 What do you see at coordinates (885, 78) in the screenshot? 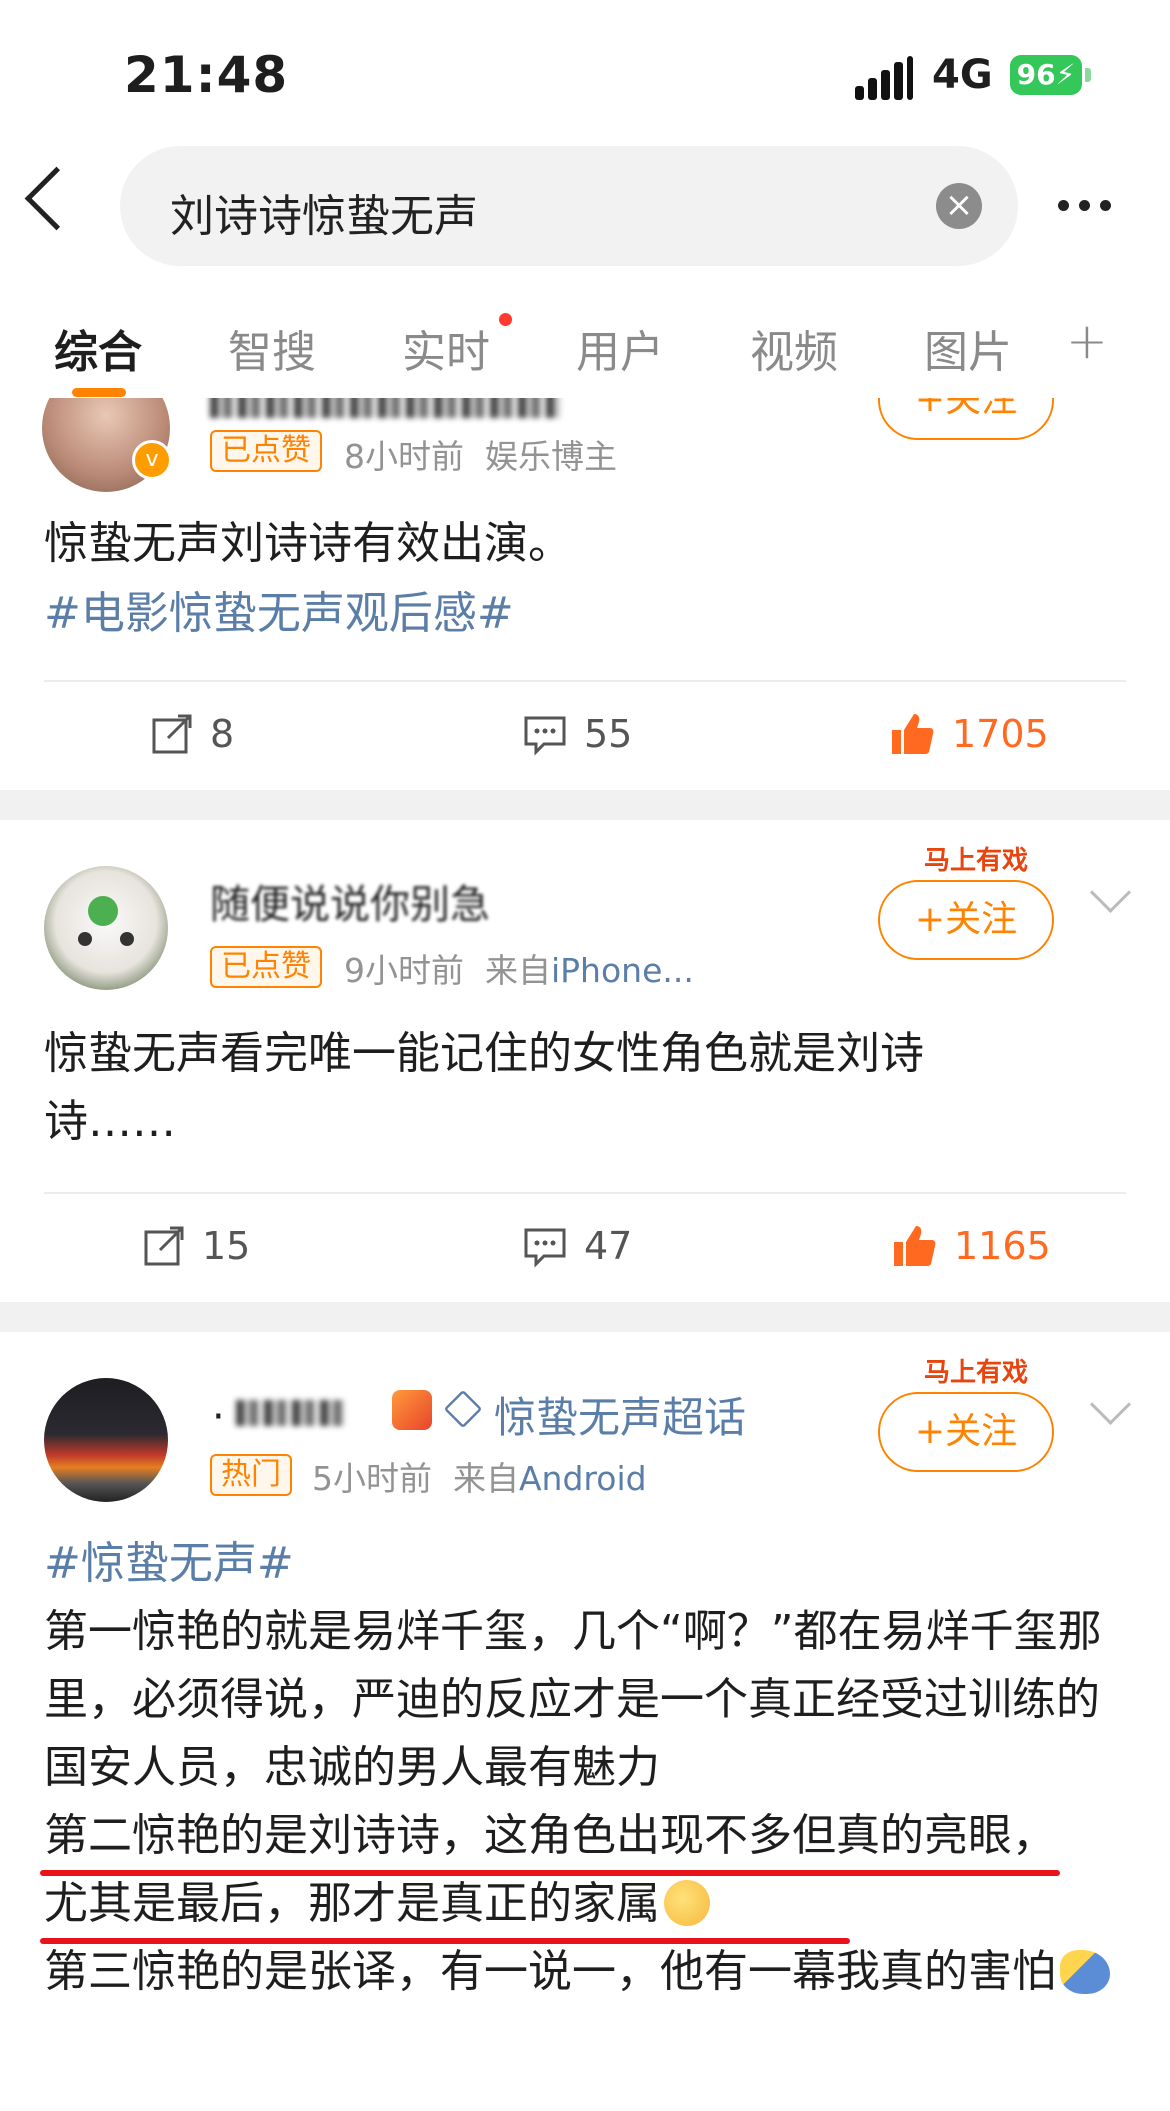
I see `signal-icon` at bounding box center [885, 78].